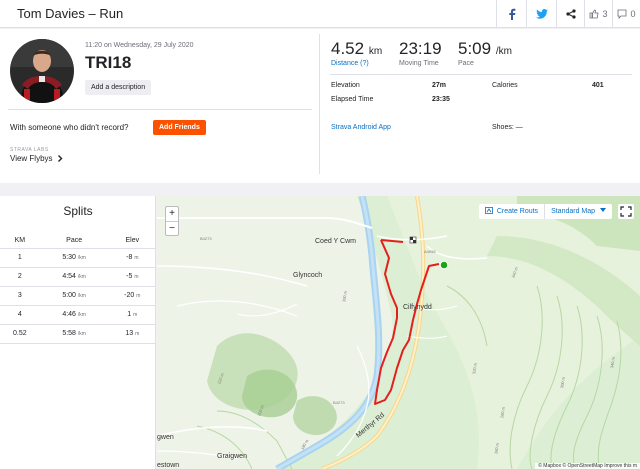 The width and height of the screenshot is (640, 469). Describe the element at coordinates (348, 48) in the screenshot. I see `distance-value: 4.52` at that location.